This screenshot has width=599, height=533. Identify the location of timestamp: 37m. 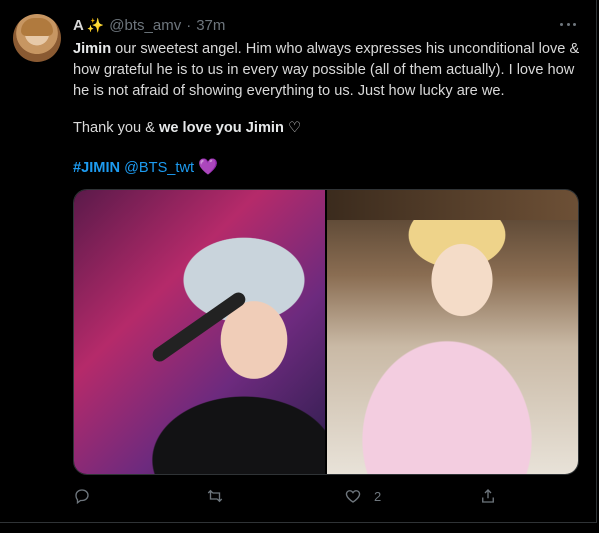
(210, 25).